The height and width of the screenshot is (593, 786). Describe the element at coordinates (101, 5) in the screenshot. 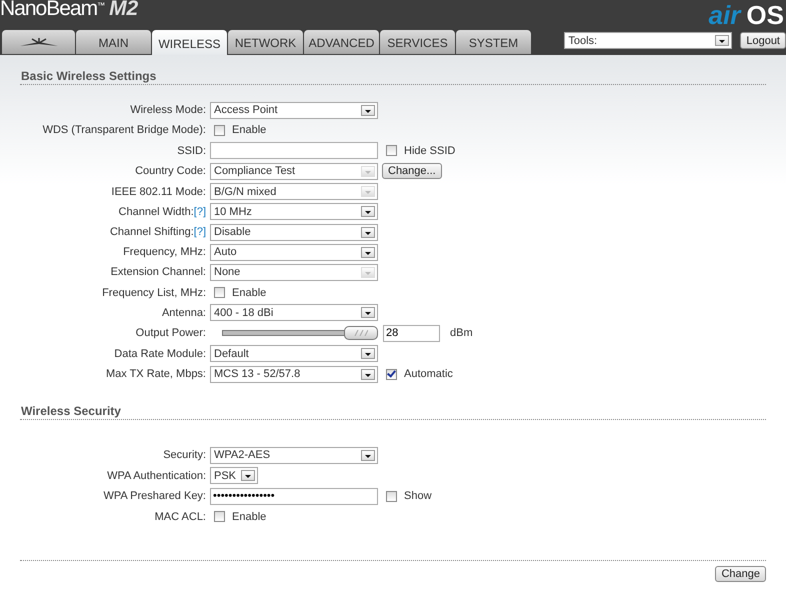

I see `trademark: ™` at that location.